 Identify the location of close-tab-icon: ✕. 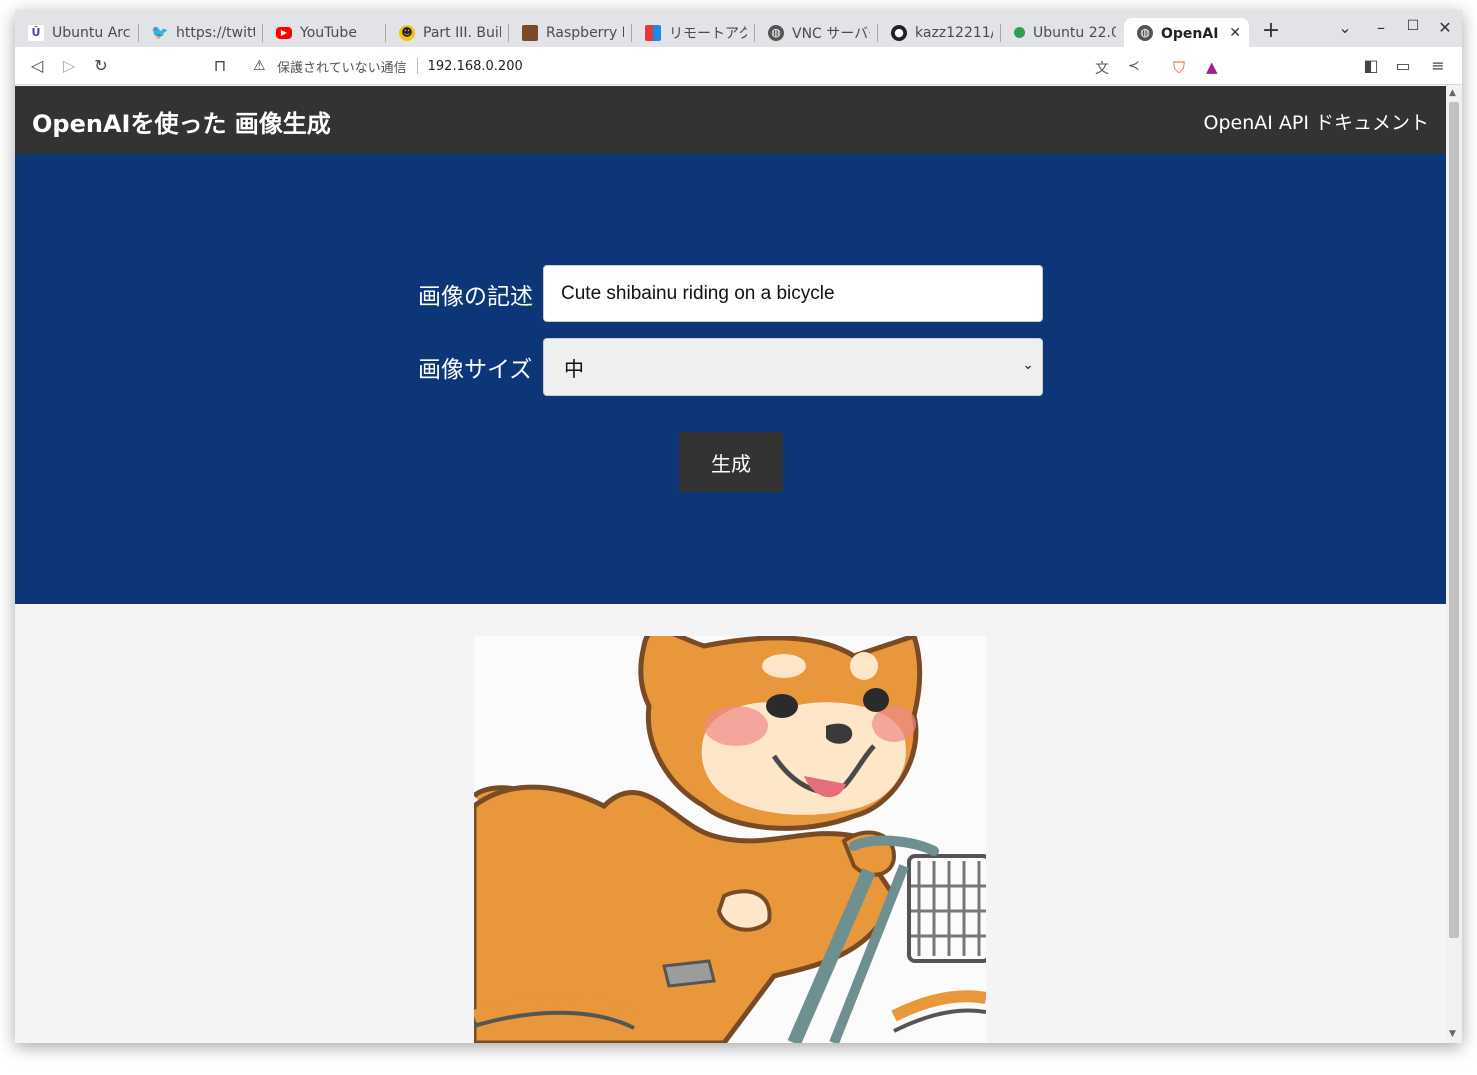
(1235, 33).